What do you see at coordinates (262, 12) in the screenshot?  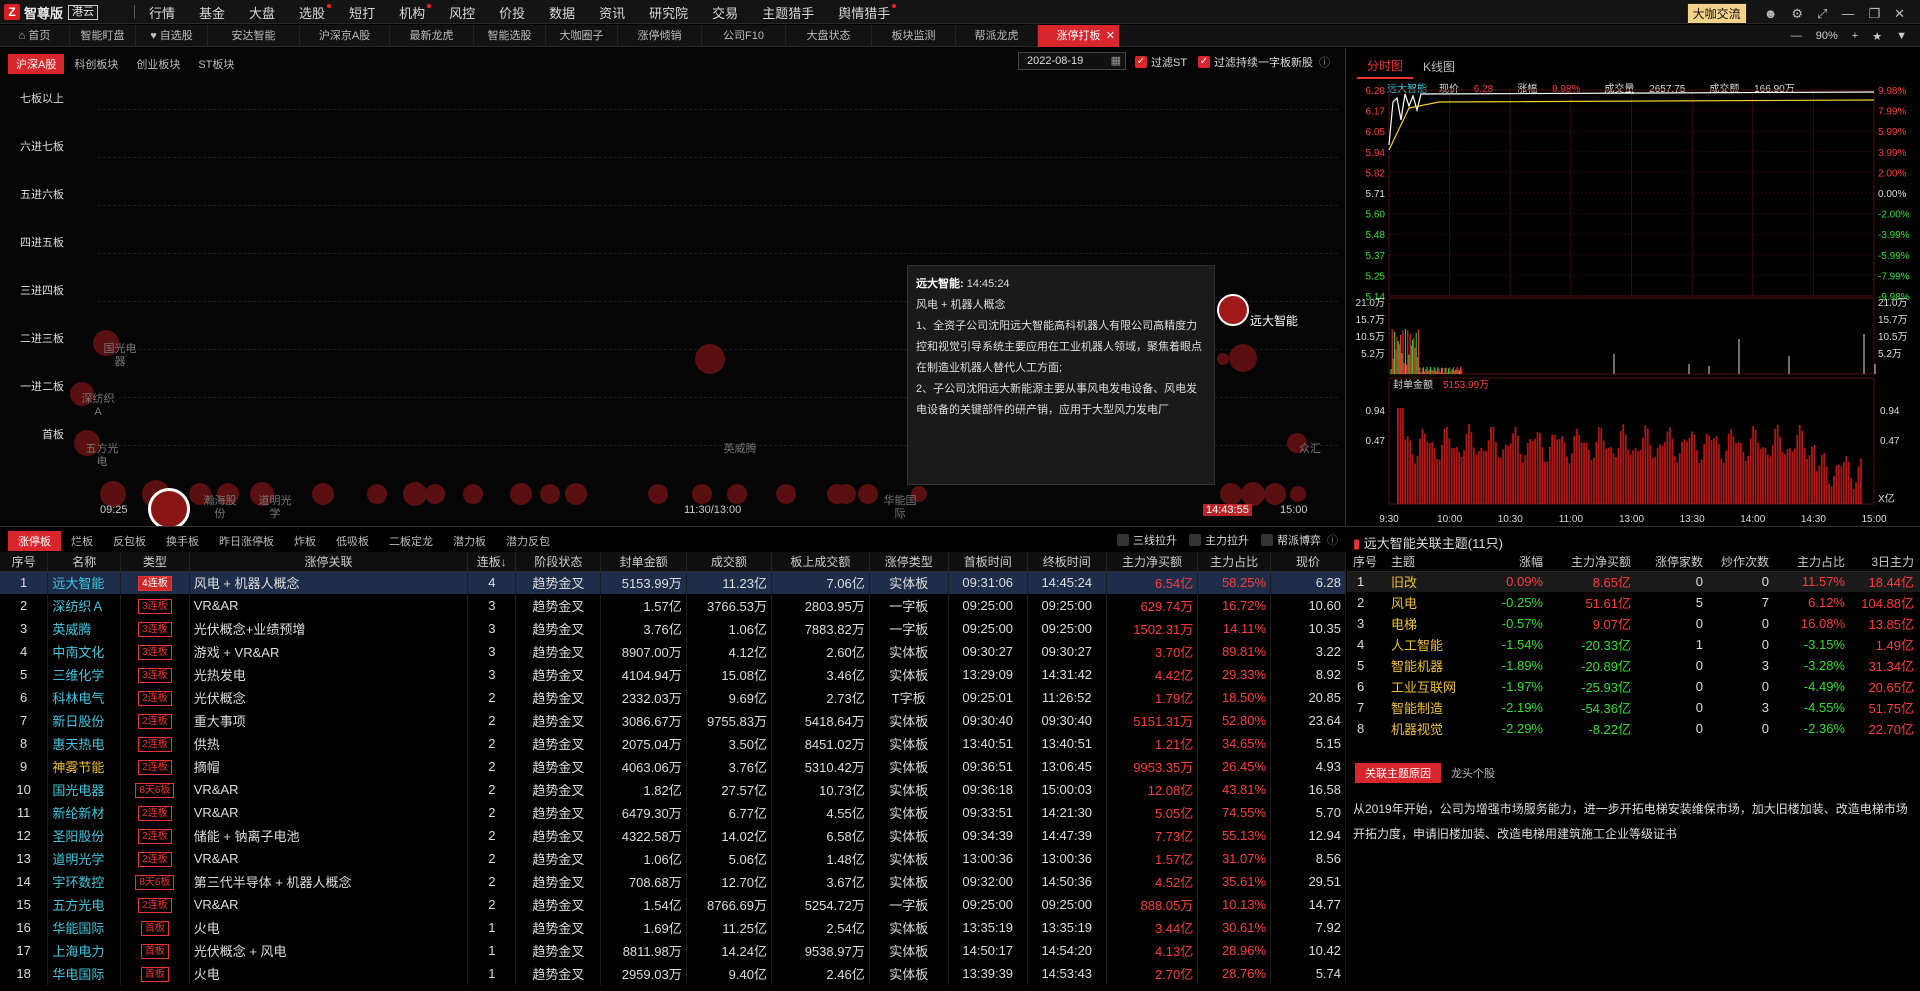 I see `menu-item-2: 大盘` at bounding box center [262, 12].